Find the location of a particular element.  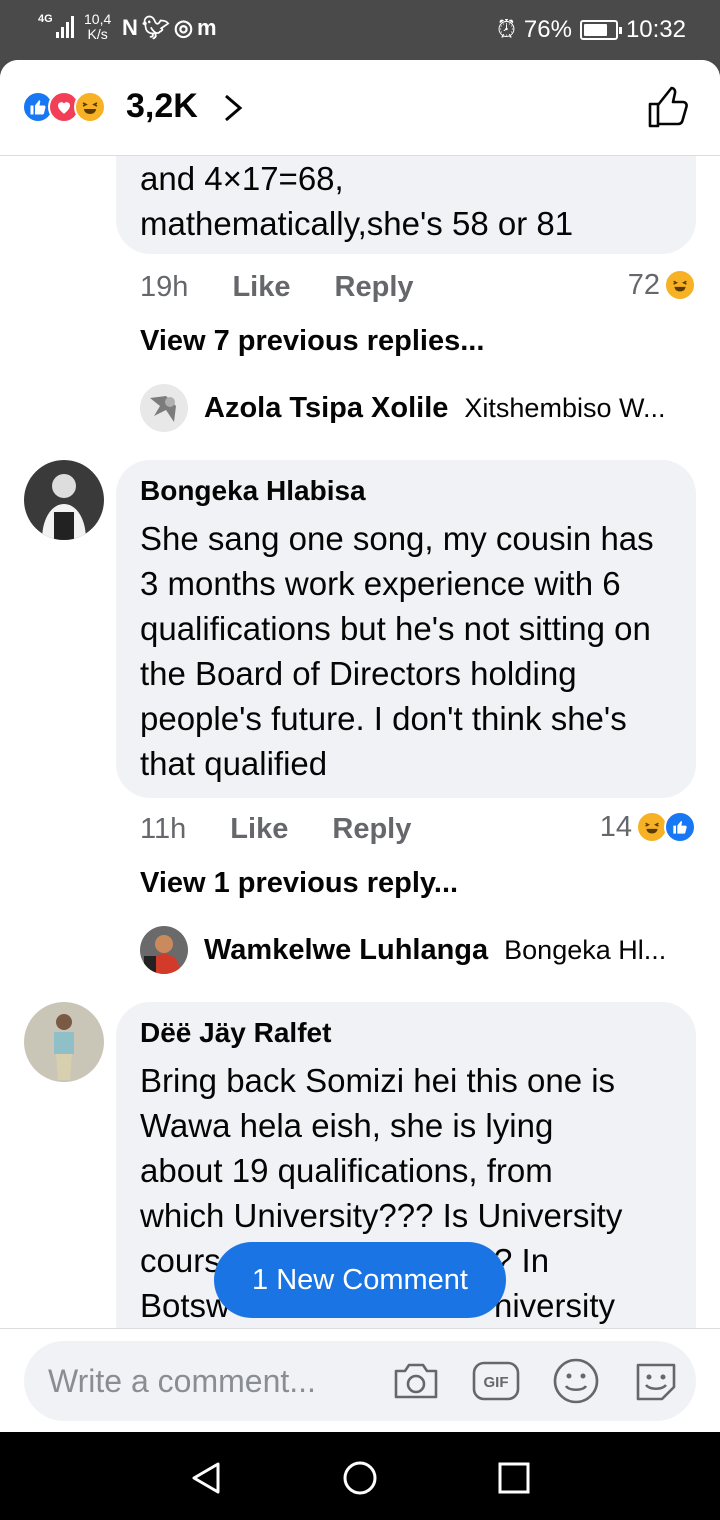

comment-line: Wawa hela eish, she is lying is located at coordinates (347, 1125).